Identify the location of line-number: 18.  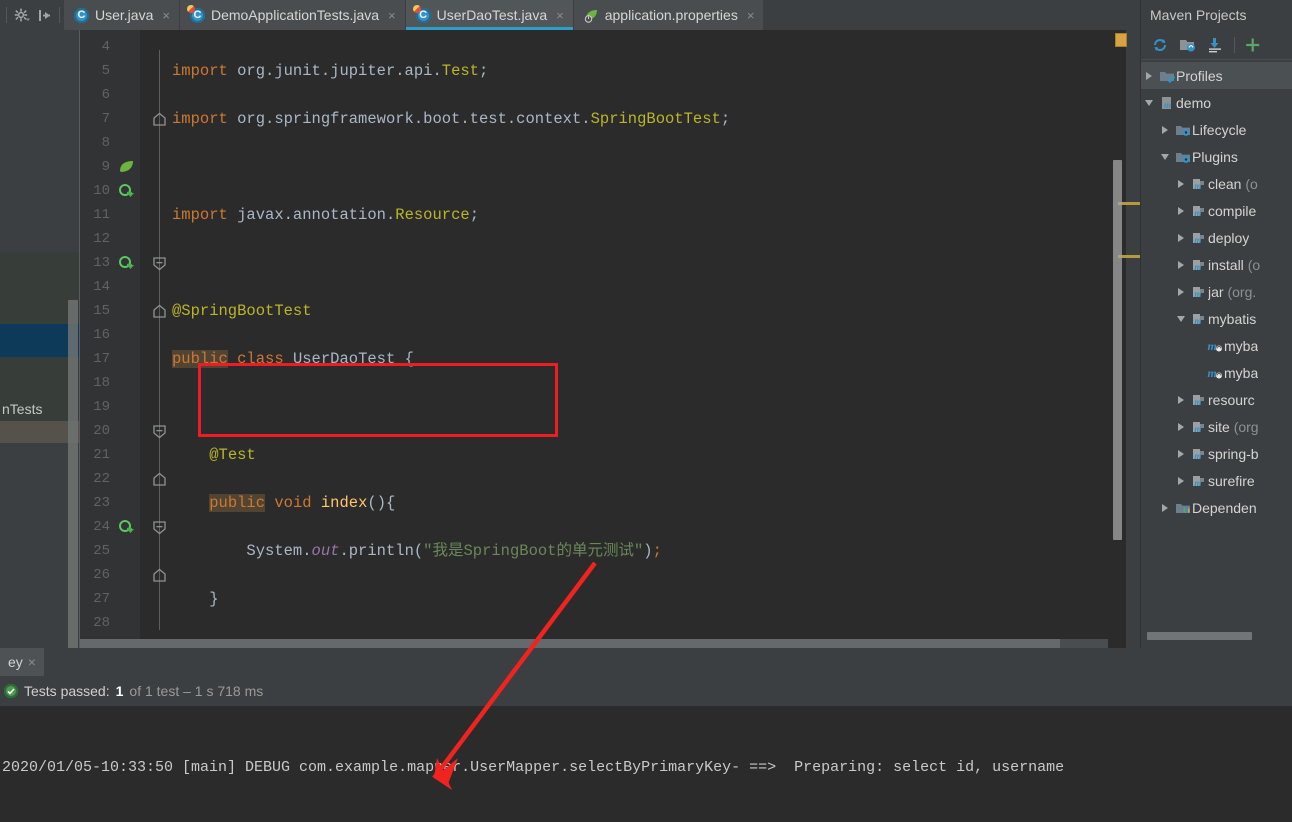
(101, 383).